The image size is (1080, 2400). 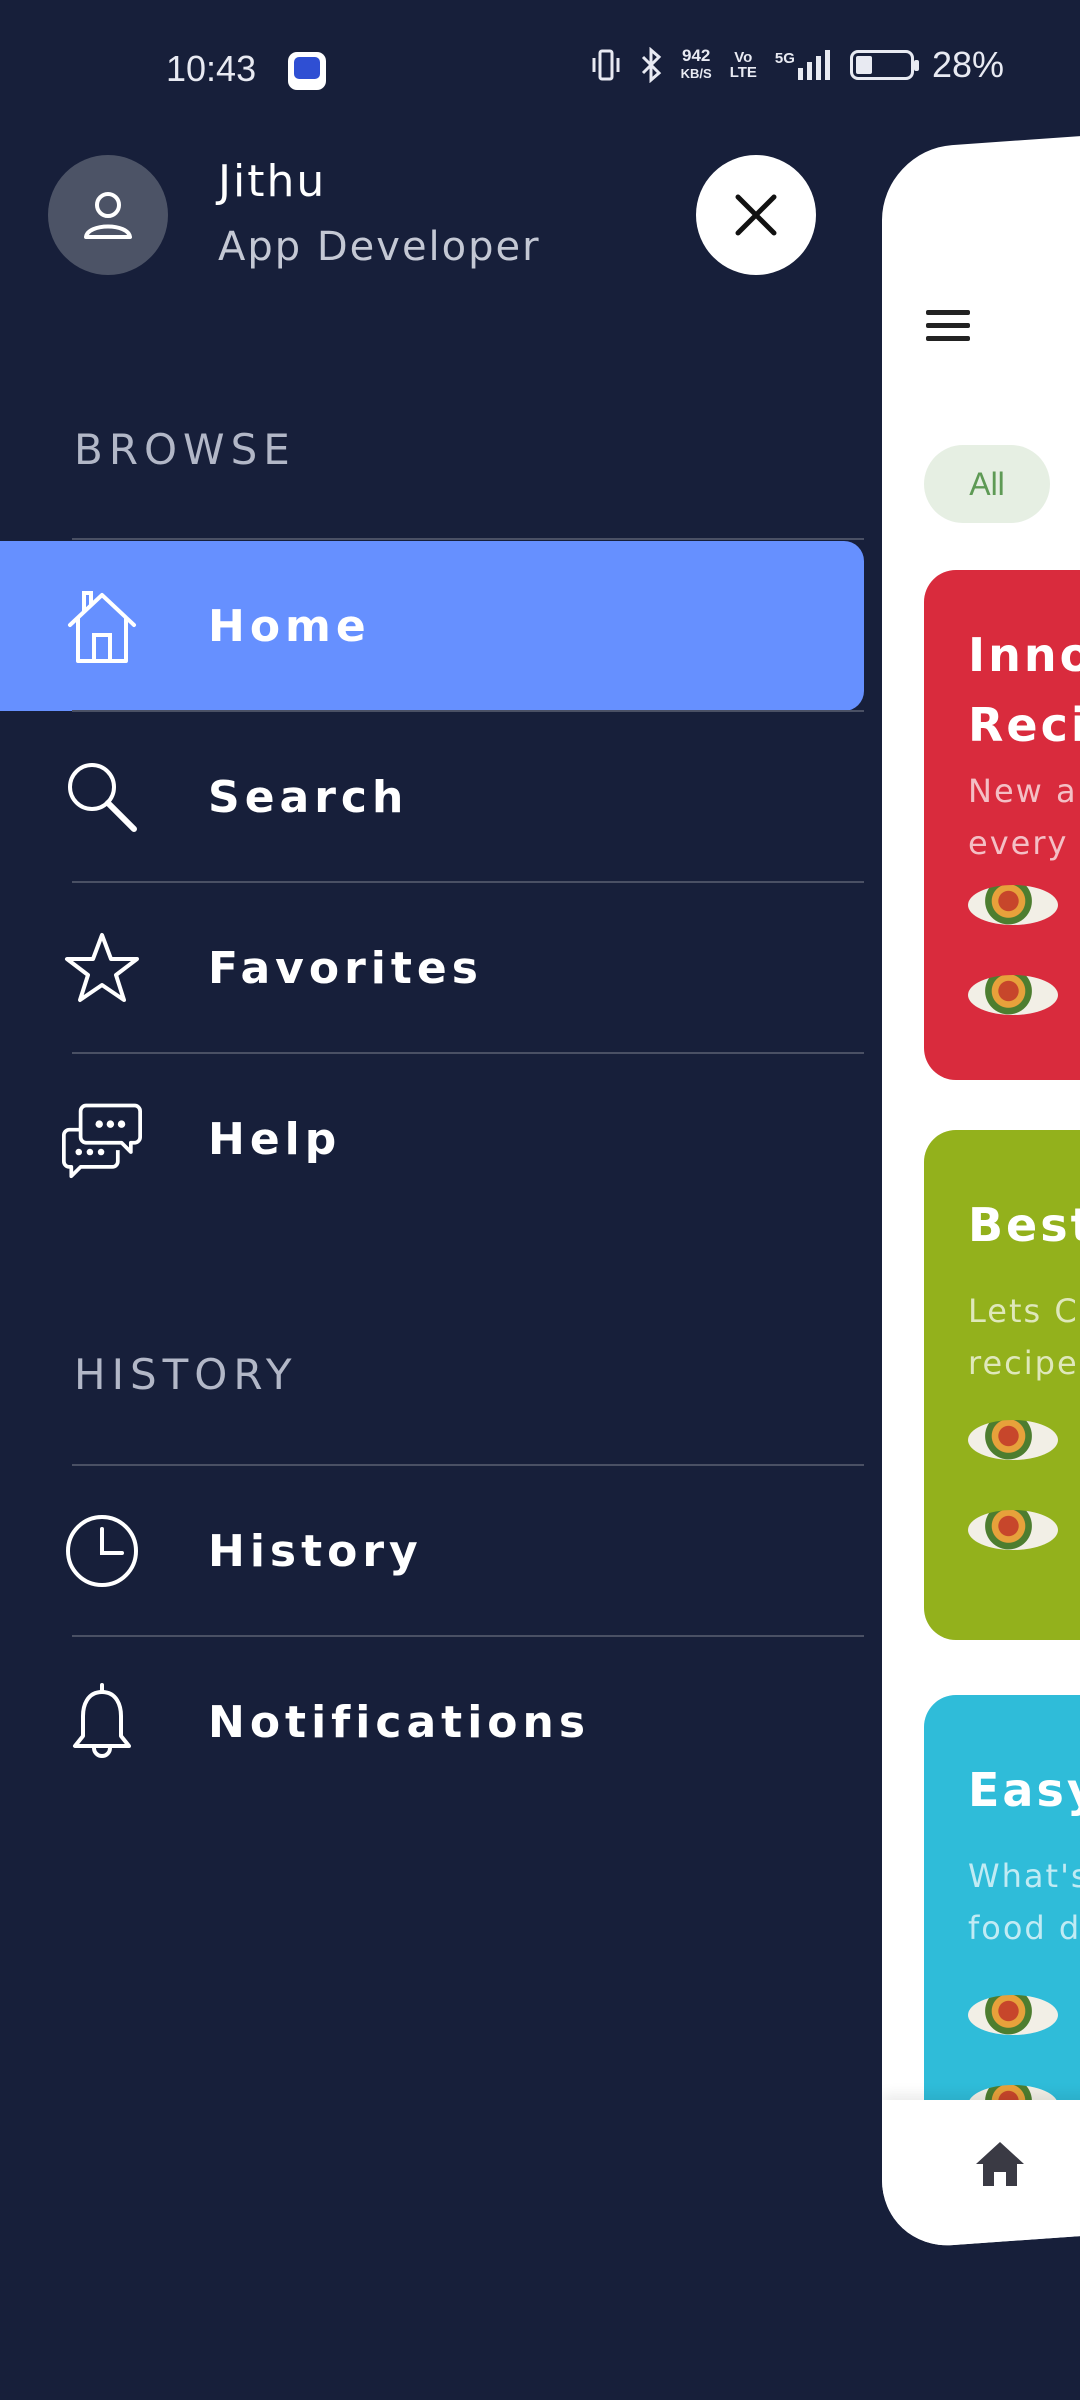 What do you see at coordinates (651, 65) in the screenshot?
I see `bluetooth-icon` at bounding box center [651, 65].